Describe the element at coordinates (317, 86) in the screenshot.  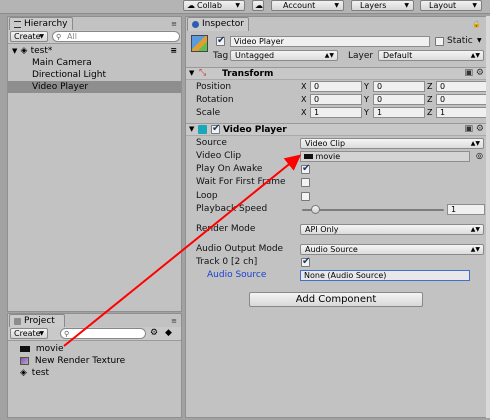
I see `position-x-value: 0` at that location.